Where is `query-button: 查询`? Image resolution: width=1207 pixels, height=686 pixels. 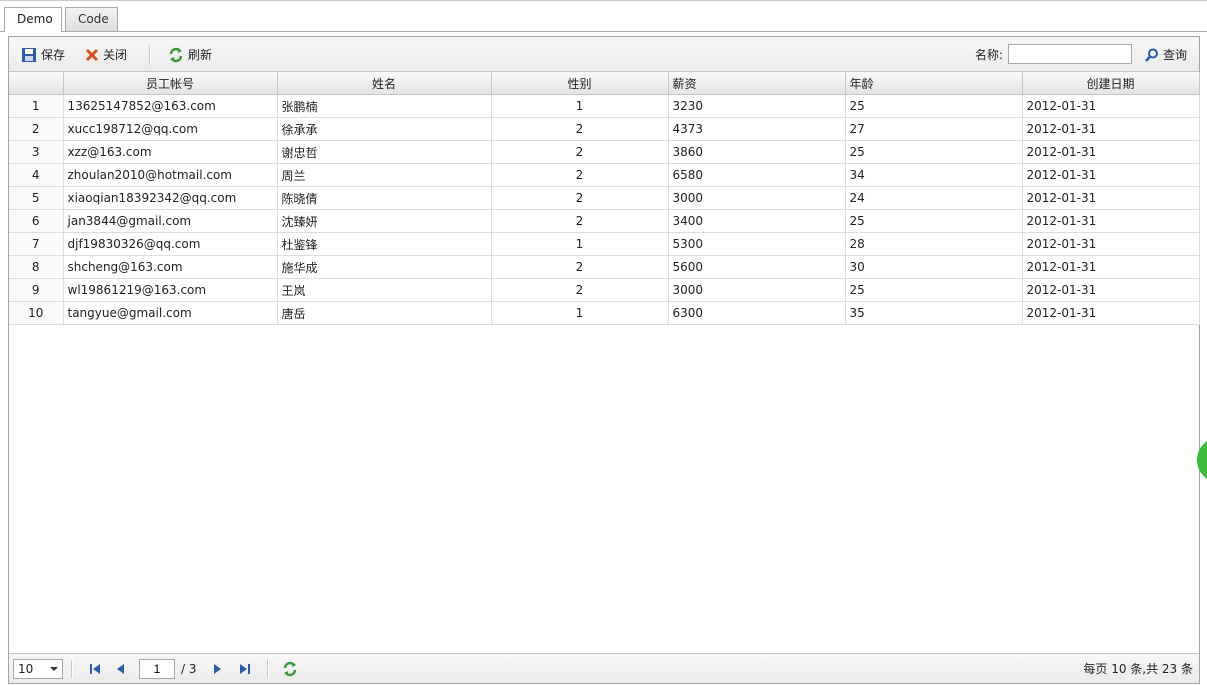 query-button: 查询 is located at coordinates (1166, 55).